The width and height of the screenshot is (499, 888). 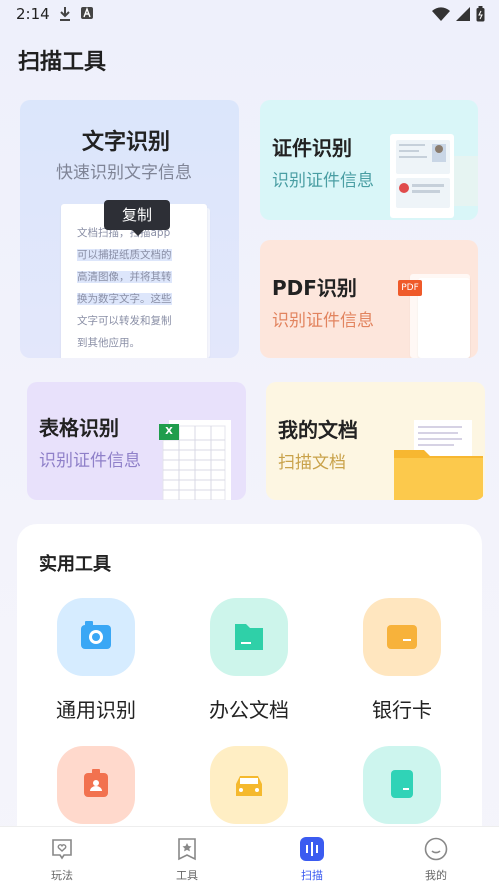 I want to click on tab-scan: 扫描, so click(x=312, y=860).